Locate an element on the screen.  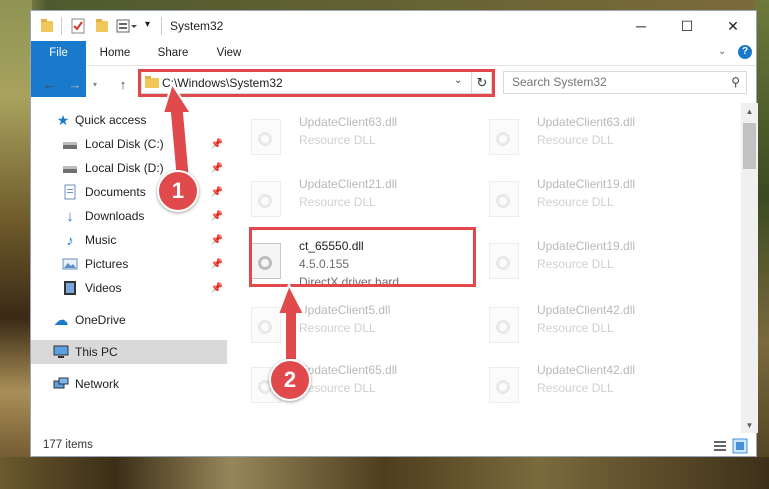
callout-badge-1: 1 is located at coordinates (178, 191).